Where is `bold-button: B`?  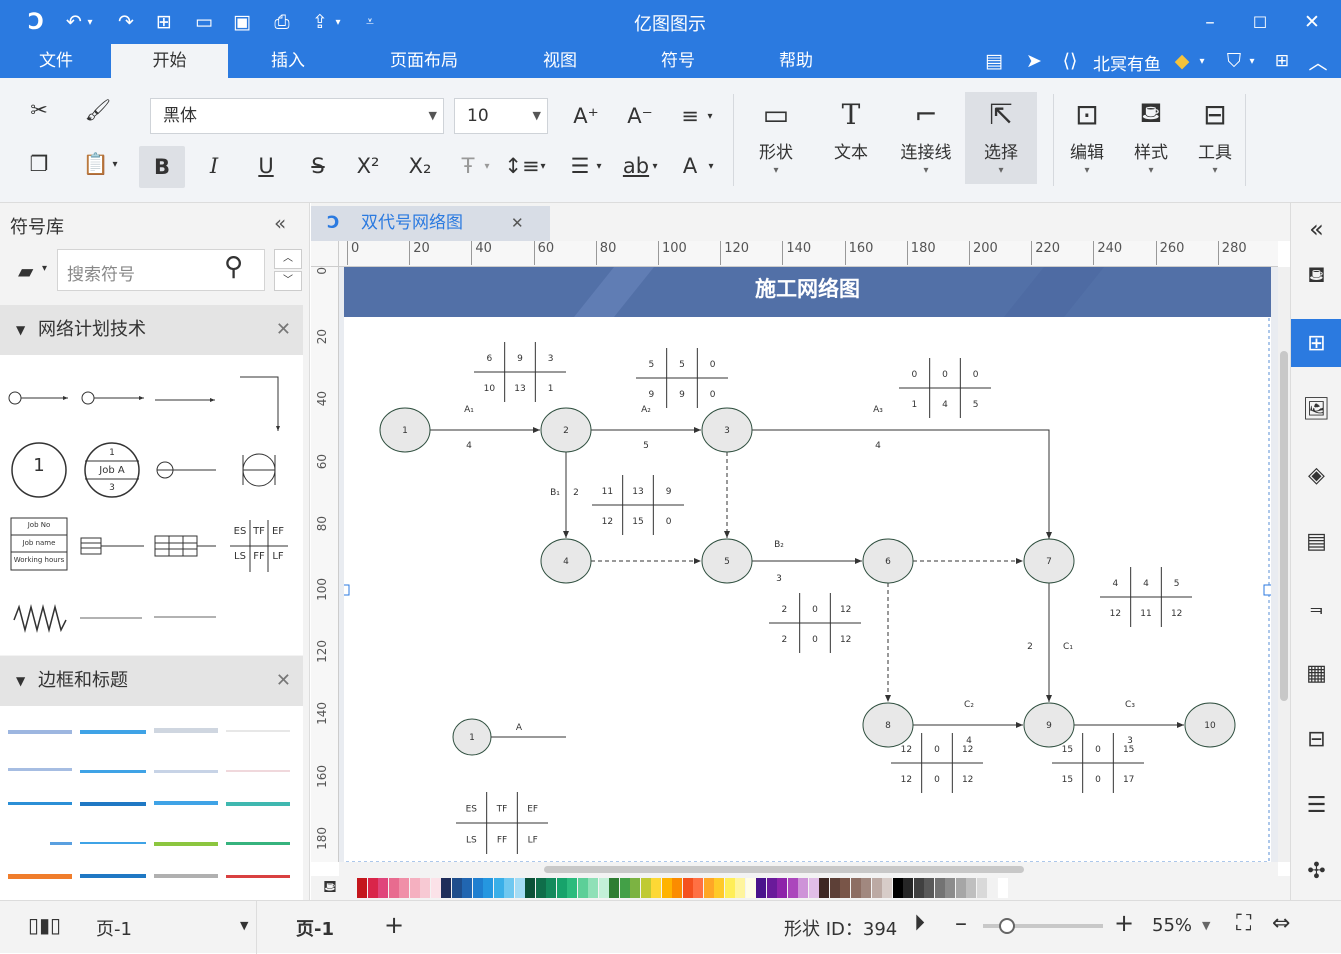
bold-button: B is located at coordinates (162, 167).